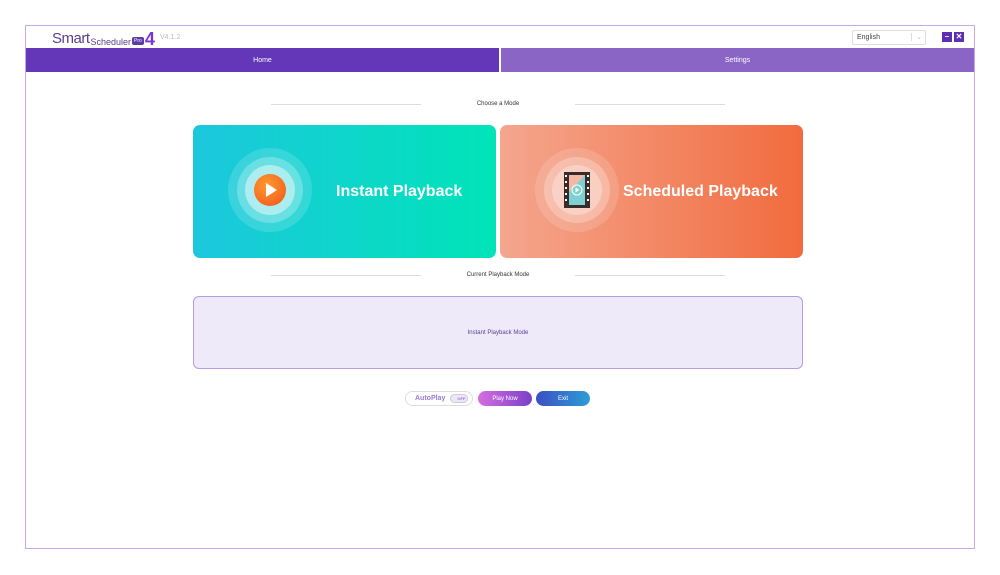 This screenshot has width=1000, height=575. I want to click on current-mode-value: Instant Playback Mode, so click(498, 332).